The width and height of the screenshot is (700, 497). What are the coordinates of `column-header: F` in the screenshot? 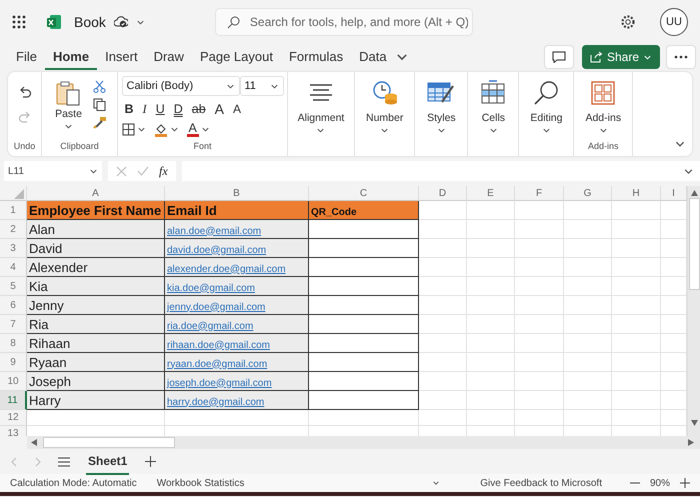 It's located at (539, 193).